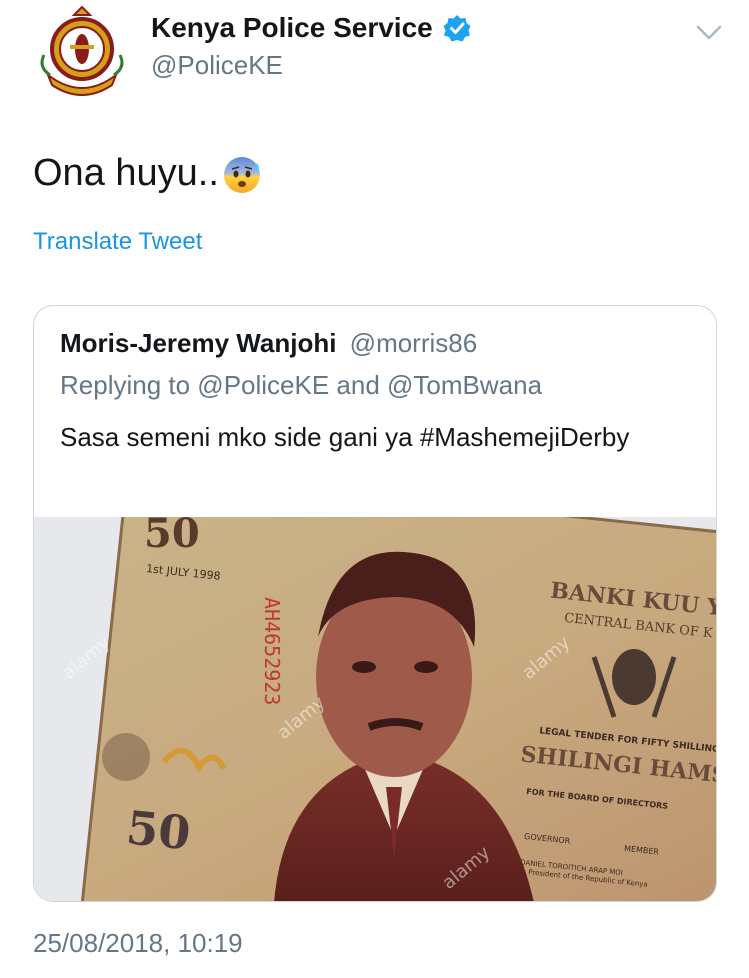  Describe the element at coordinates (292, 28) in the screenshot. I see `author-display-name: Kenya Police Service` at that location.